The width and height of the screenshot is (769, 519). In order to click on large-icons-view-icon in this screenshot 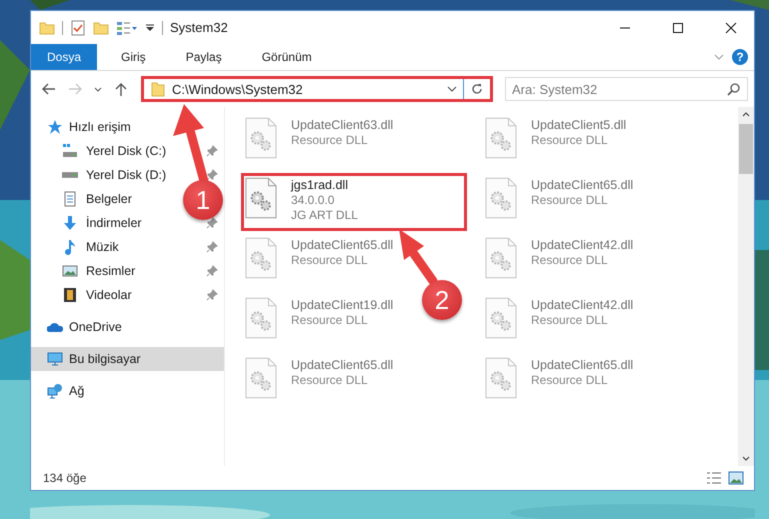, I will do `click(736, 478)`.